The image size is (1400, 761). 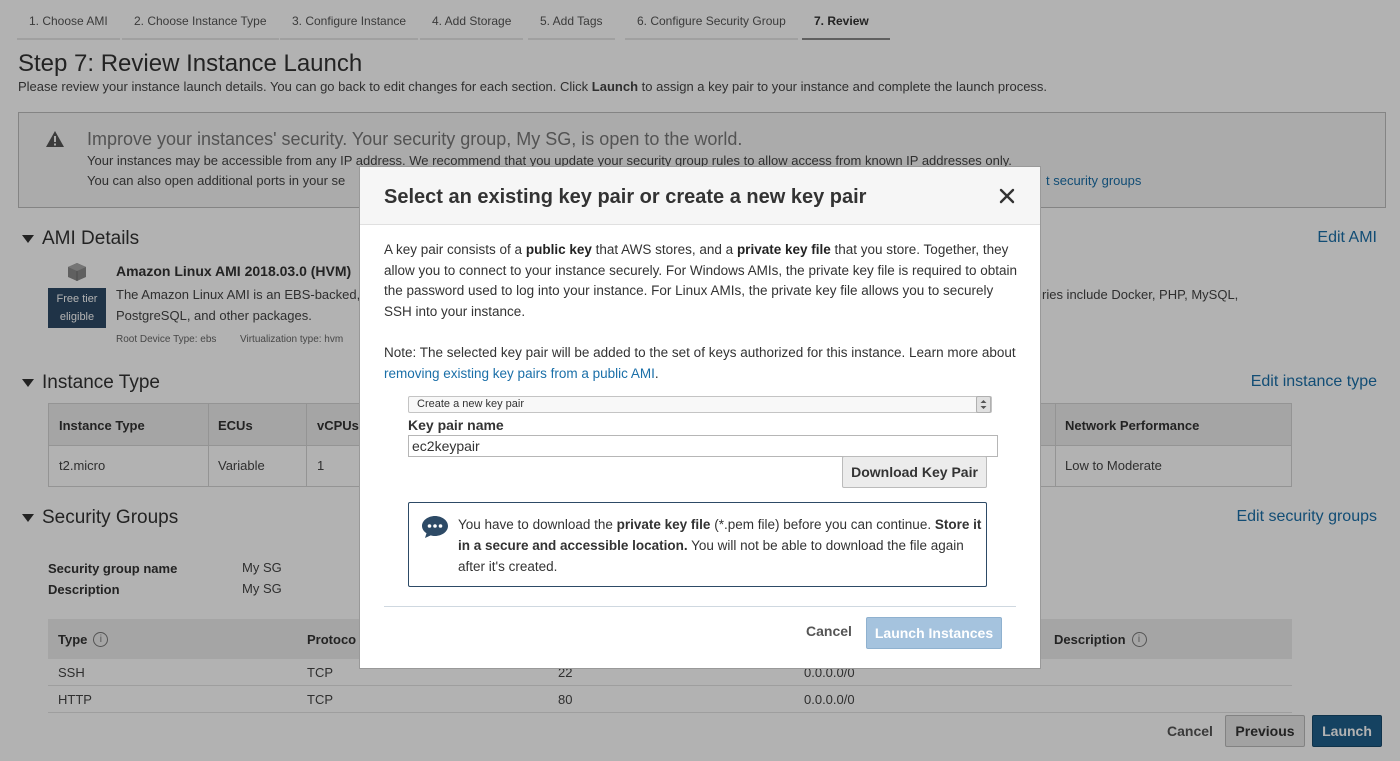 What do you see at coordinates (435, 527) in the screenshot?
I see `chat-bubble-icon` at bounding box center [435, 527].